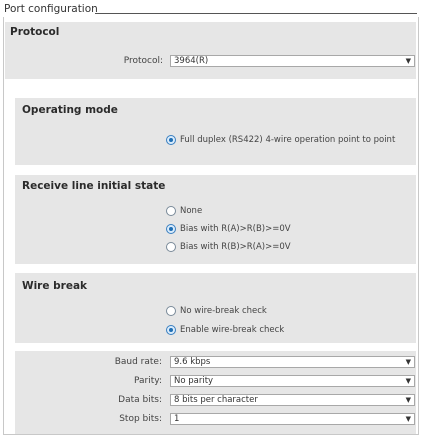 The image size is (421, 435). What do you see at coordinates (51, 9) in the screenshot?
I see `page-title: Port configuration` at bounding box center [51, 9].